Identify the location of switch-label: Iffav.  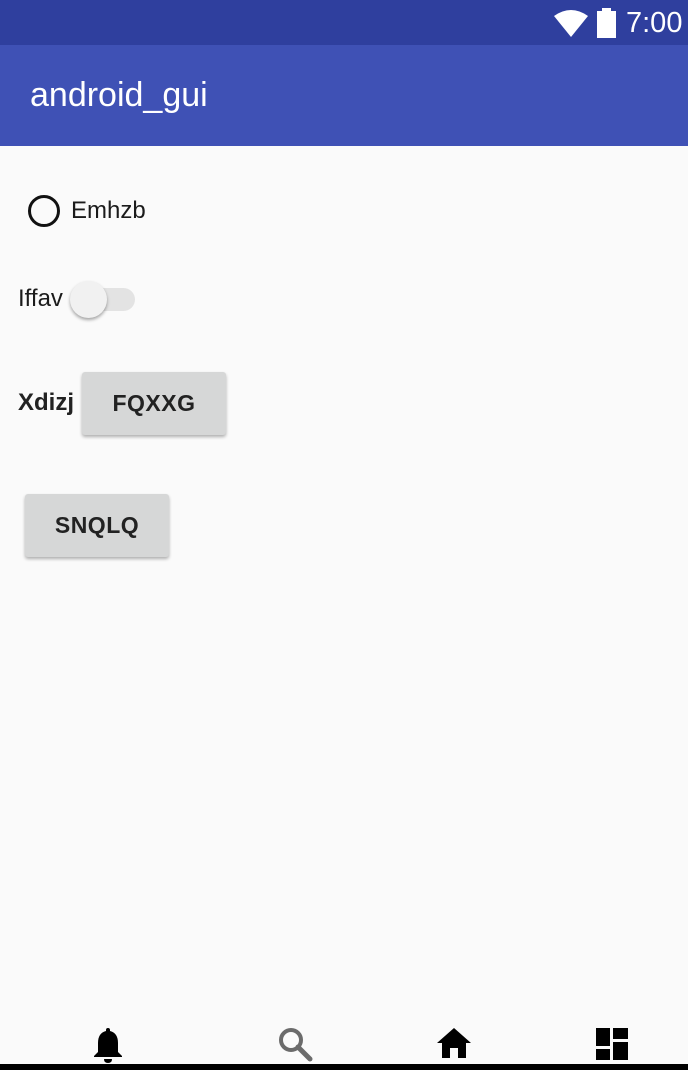
(40, 298).